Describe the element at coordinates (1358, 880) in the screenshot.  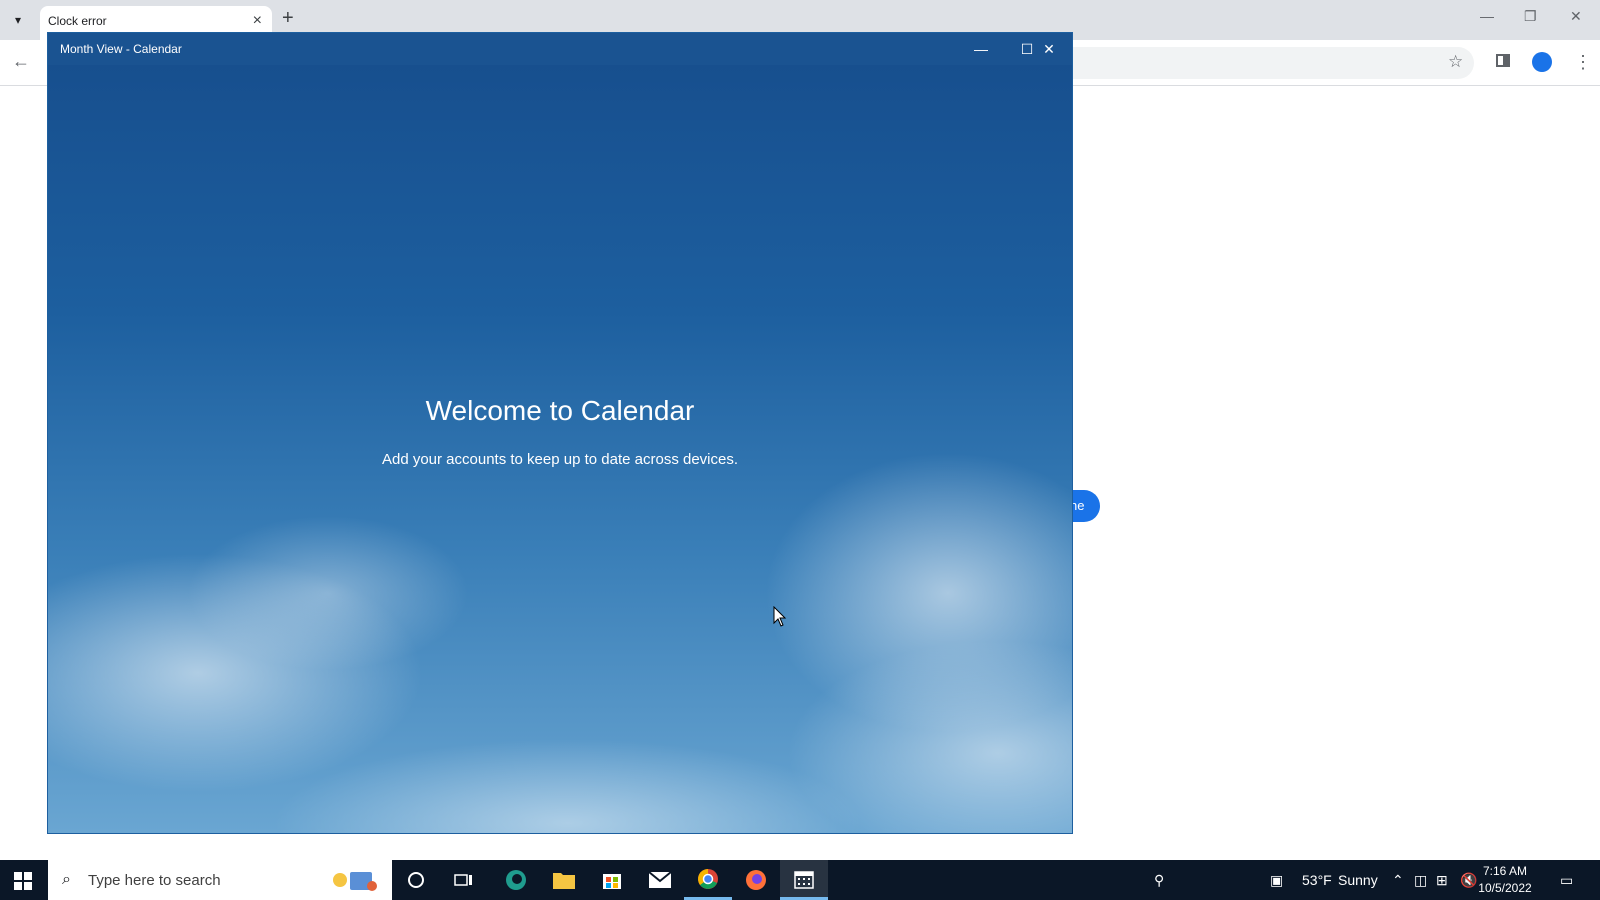
I see `weather-desc: Sunny` at that location.